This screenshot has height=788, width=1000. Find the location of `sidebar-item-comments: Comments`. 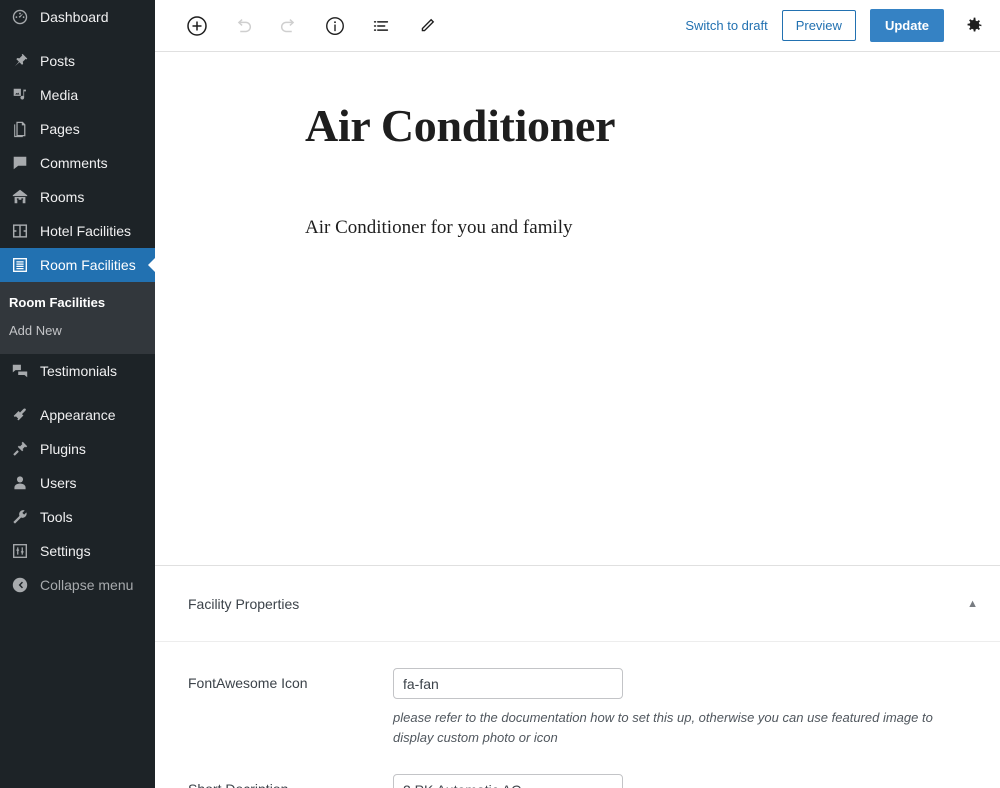

sidebar-item-comments: Comments is located at coordinates (77, 163).